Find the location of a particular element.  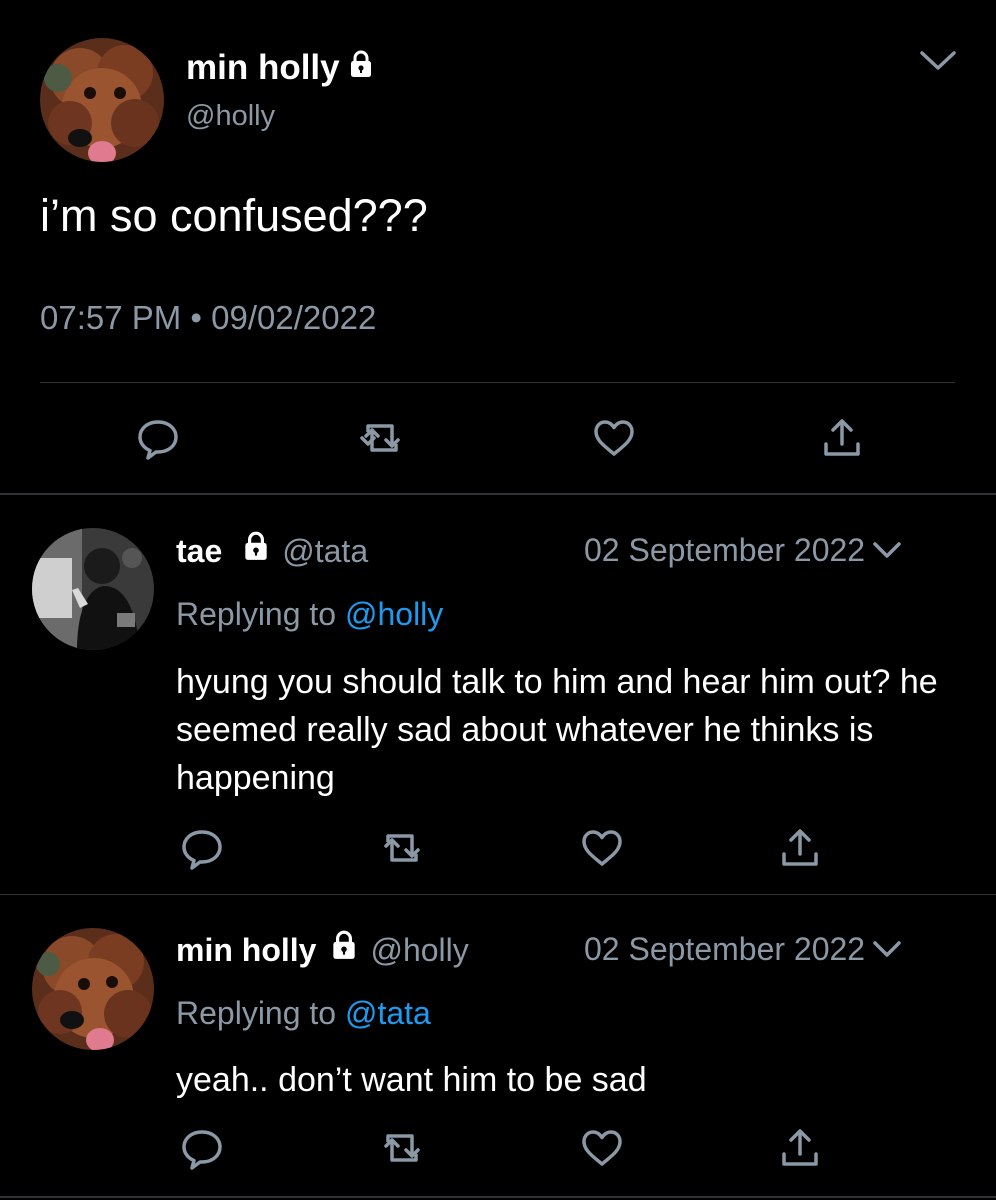

person-avatar-image is located at coordinates (93, 589).